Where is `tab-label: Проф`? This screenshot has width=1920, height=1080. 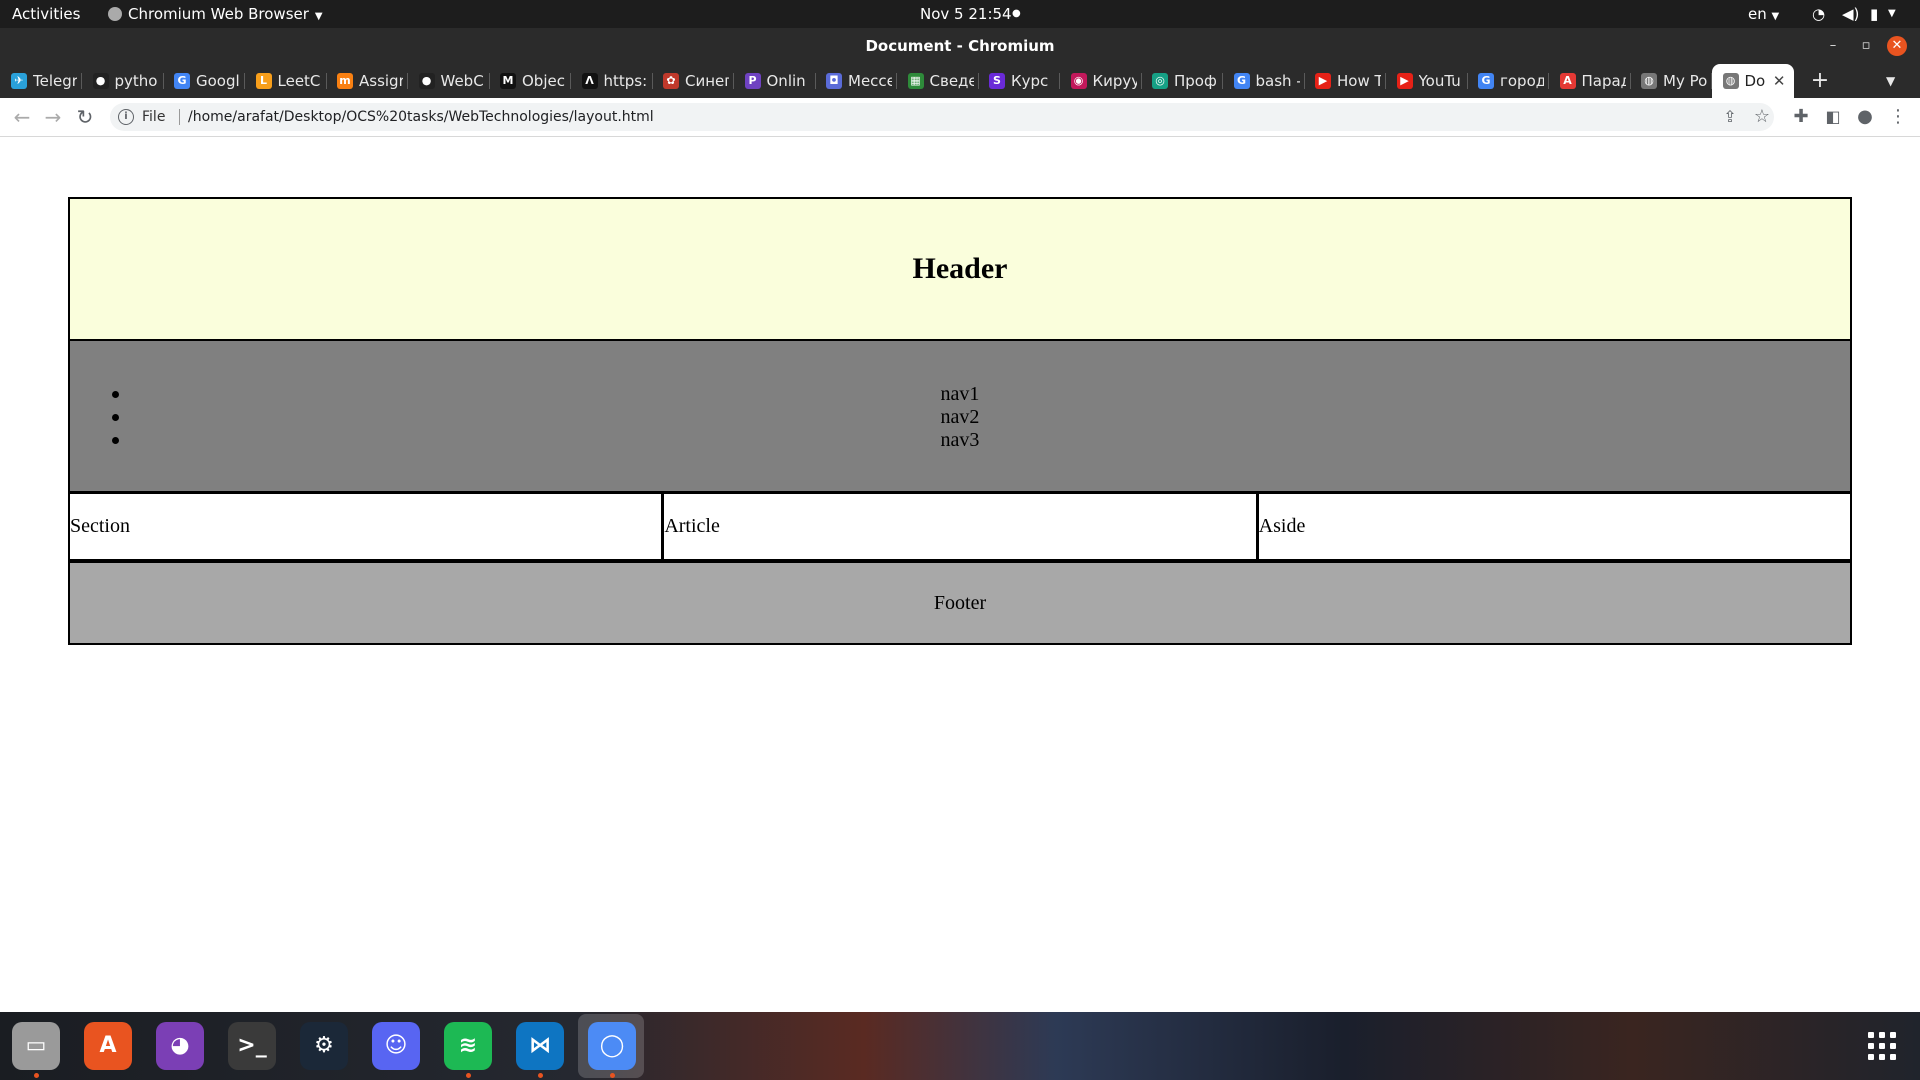 tab-label: Проф is located at coordinates (1195, 81).